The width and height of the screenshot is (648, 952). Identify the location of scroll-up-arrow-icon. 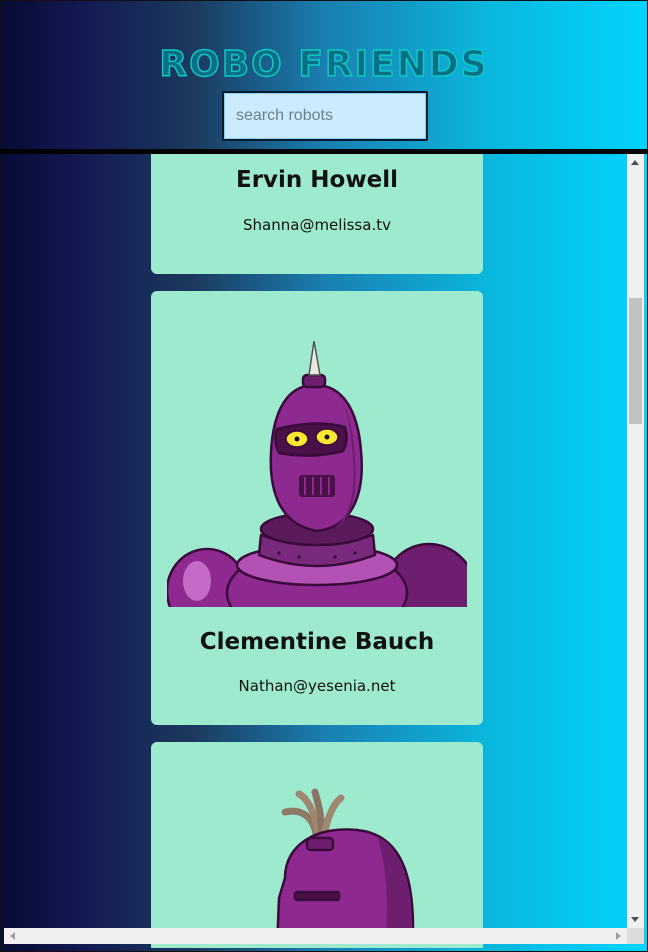
(635, 162).